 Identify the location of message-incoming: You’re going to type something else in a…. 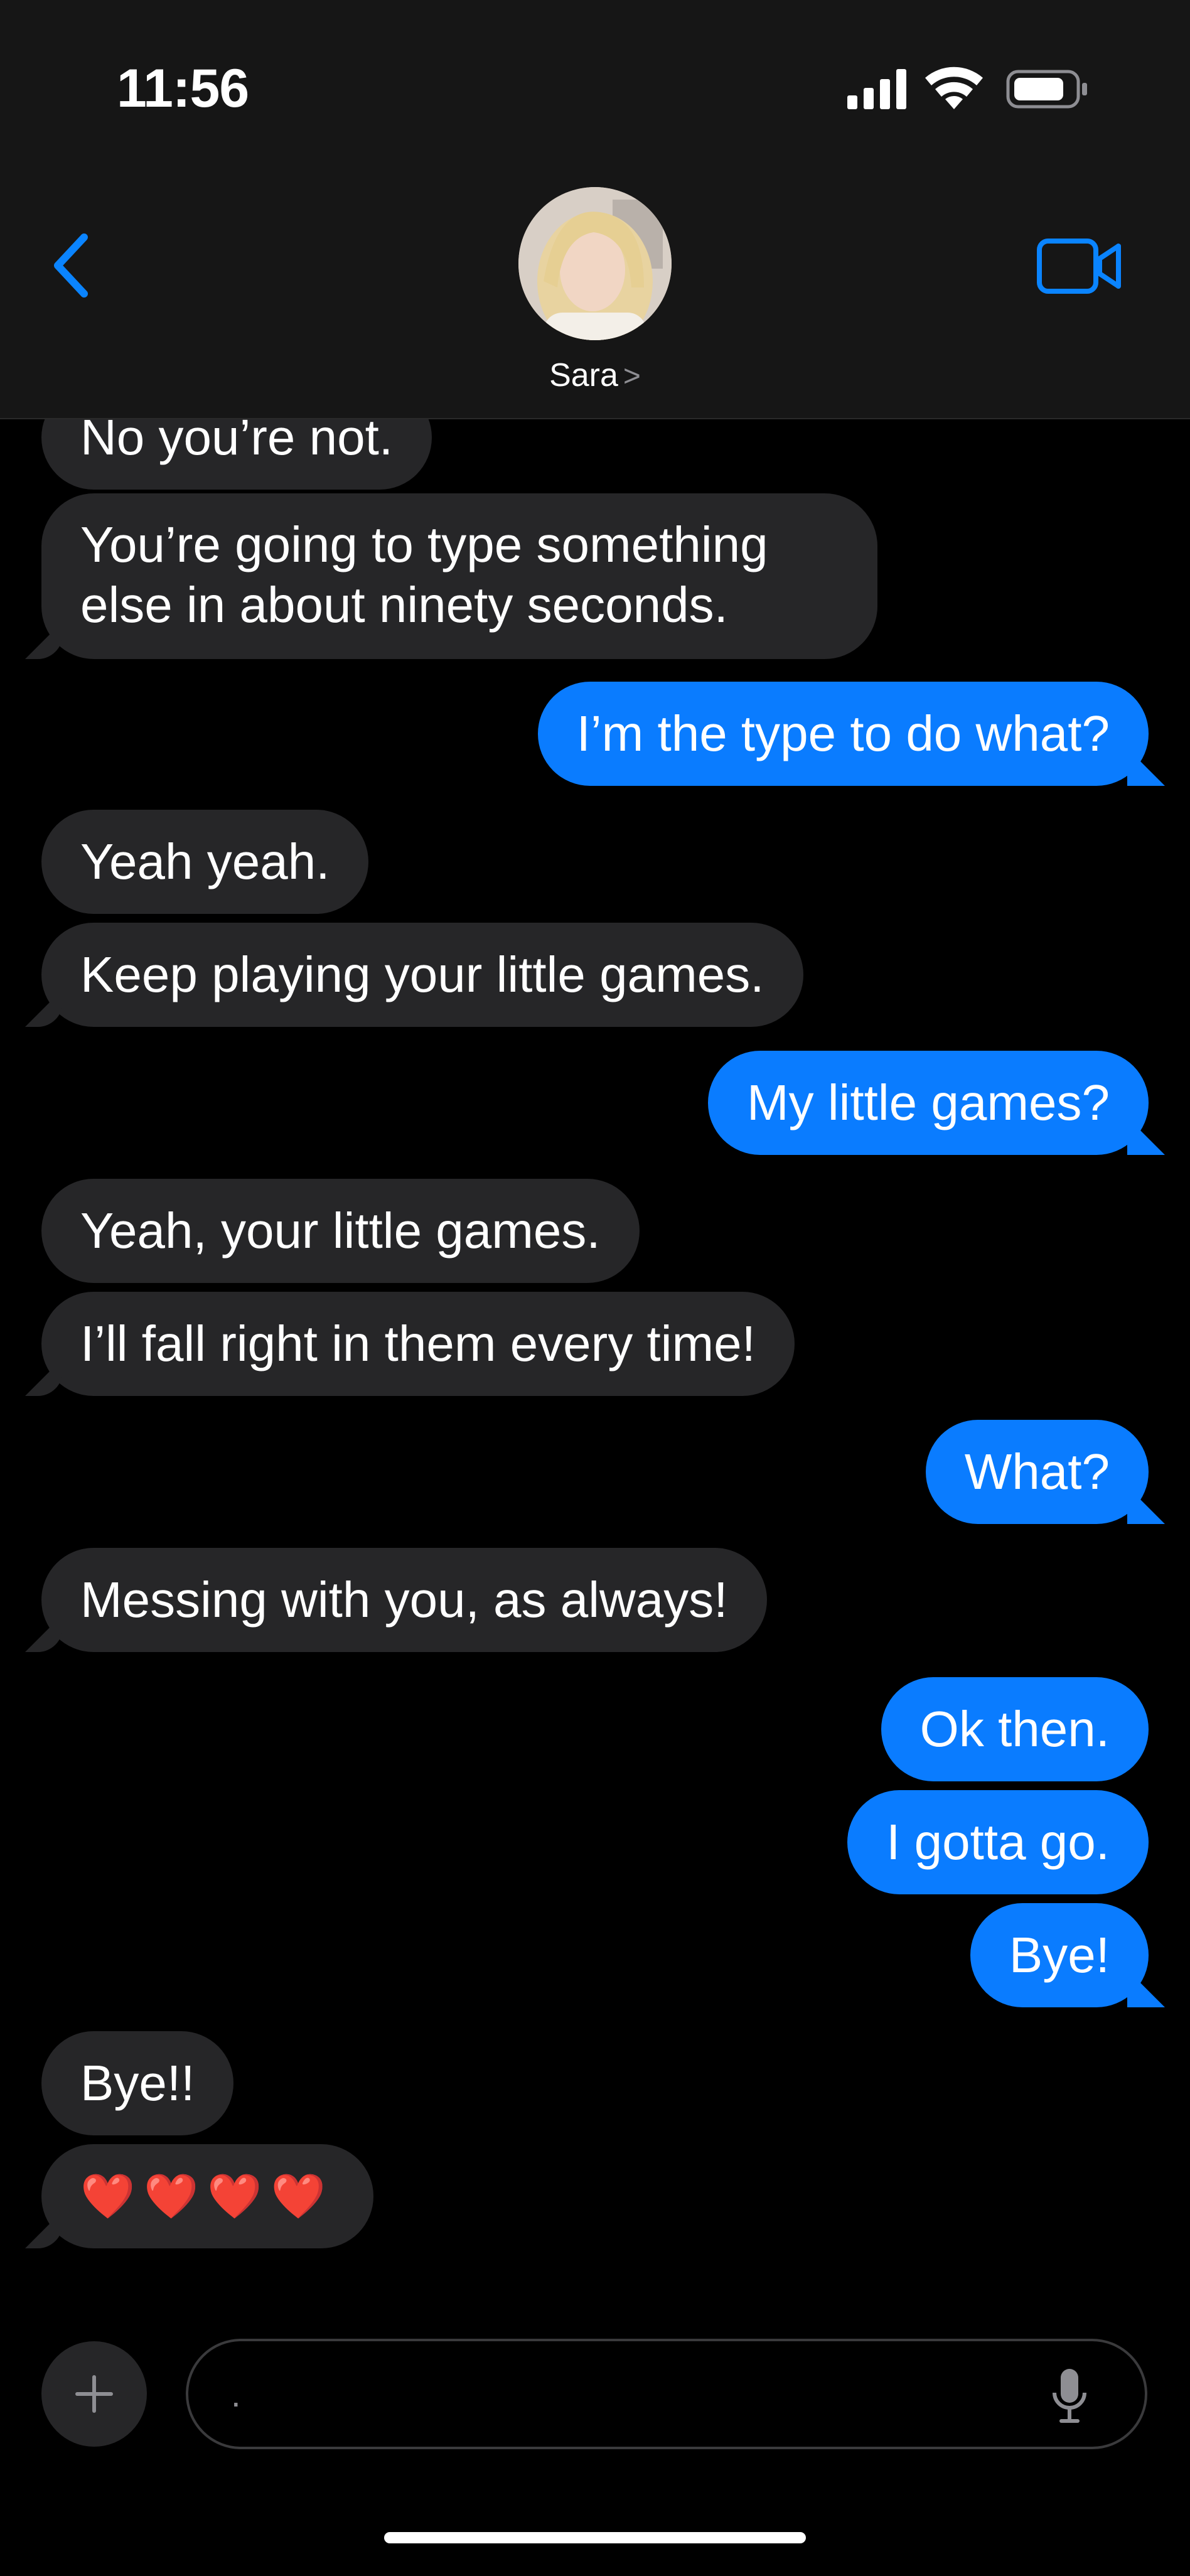
(459, 576).